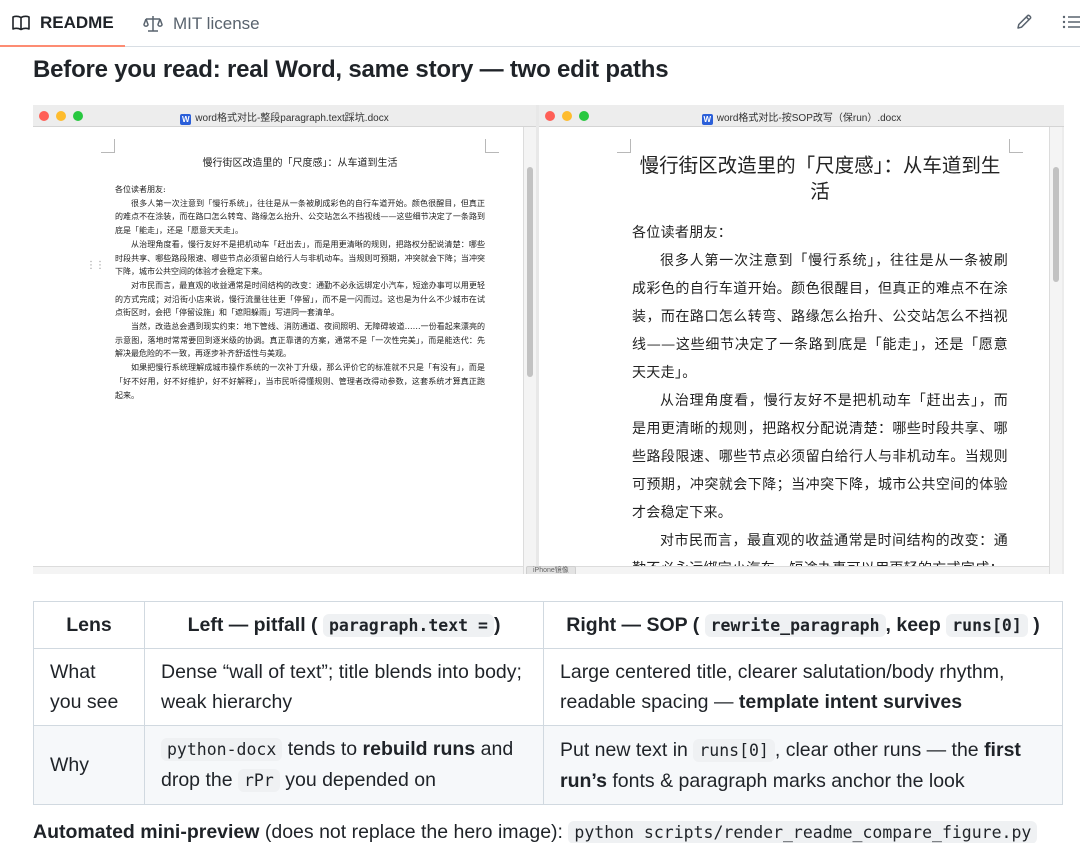  I want to click on code-rpr: rPr, so click(258, 780).